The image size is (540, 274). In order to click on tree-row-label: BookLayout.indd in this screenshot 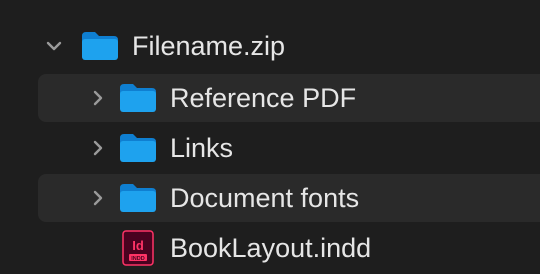, I will do `click(271, 248)`.